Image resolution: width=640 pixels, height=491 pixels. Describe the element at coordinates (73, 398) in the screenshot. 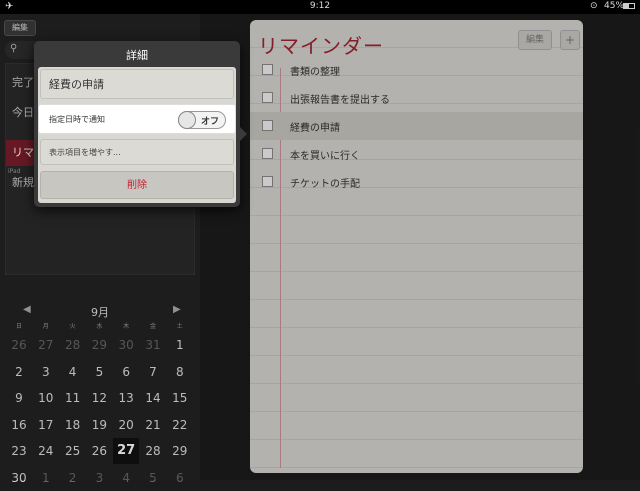

I see `calendar-day: 11` at that location.